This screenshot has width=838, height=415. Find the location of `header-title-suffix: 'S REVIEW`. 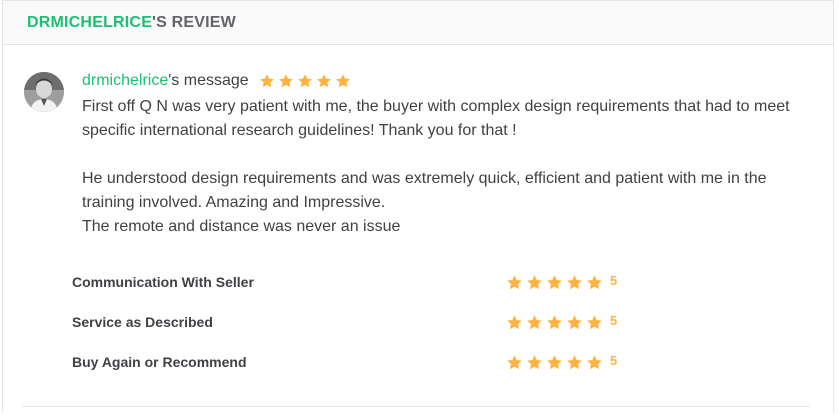

header-title-suffix: 'S REVIEW is located at coordinates (194, 22).